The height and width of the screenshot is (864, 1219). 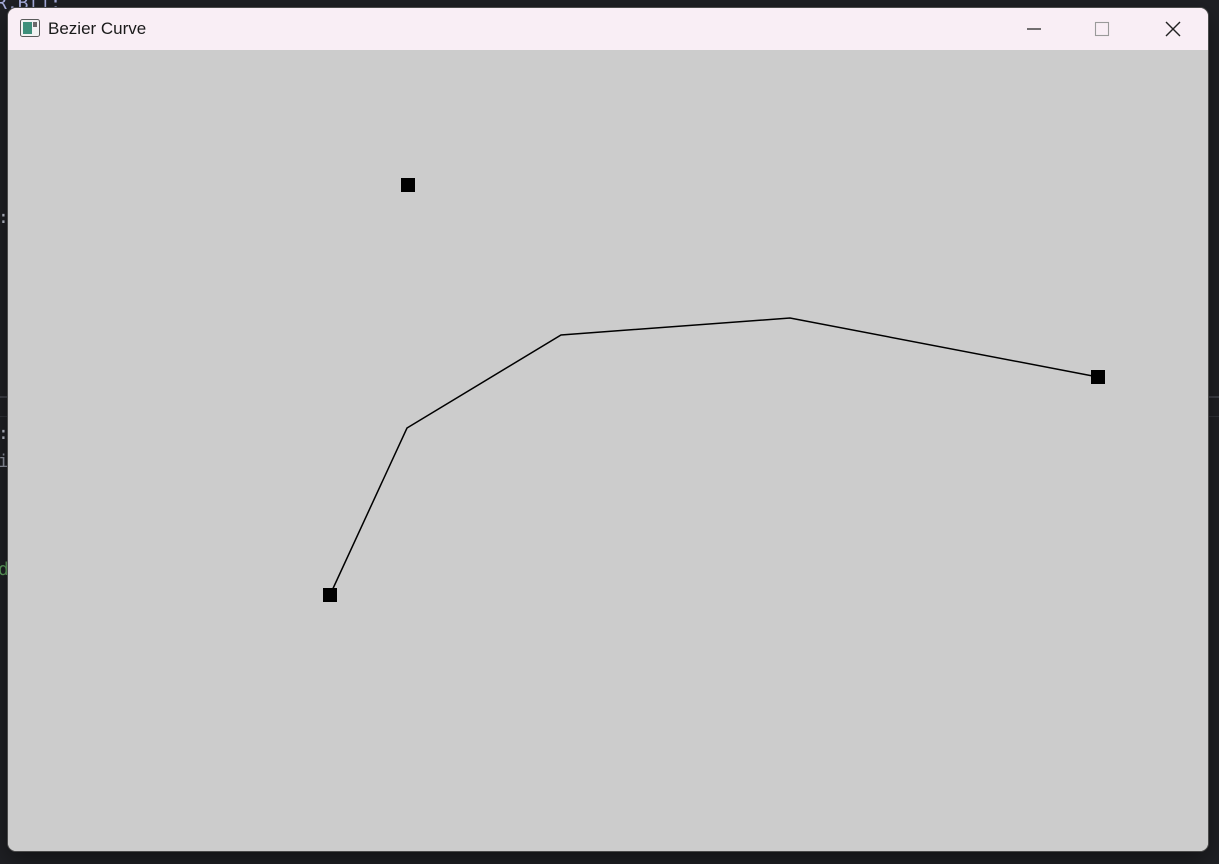 I want to click on maximize-button, so click(x=1102, y=29).